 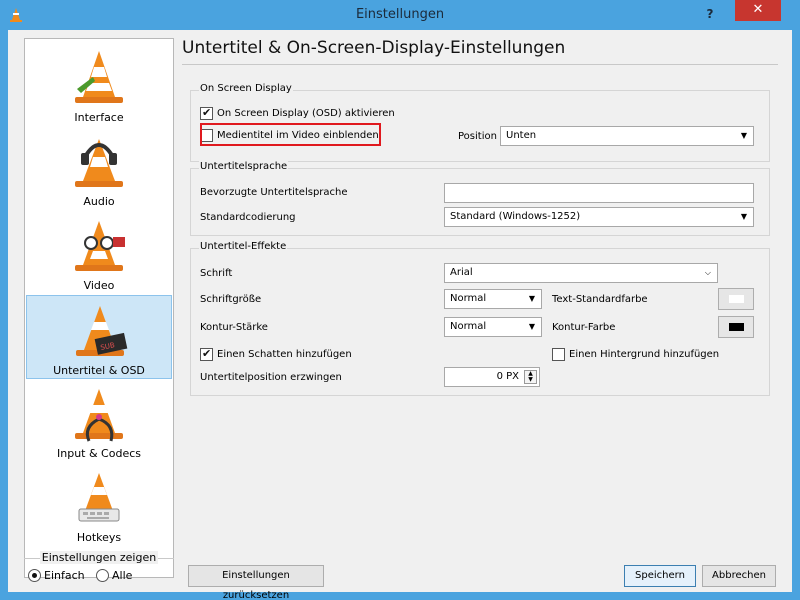 I want to click on radio-simple-label: Einfach, so click(x=64, y=575).